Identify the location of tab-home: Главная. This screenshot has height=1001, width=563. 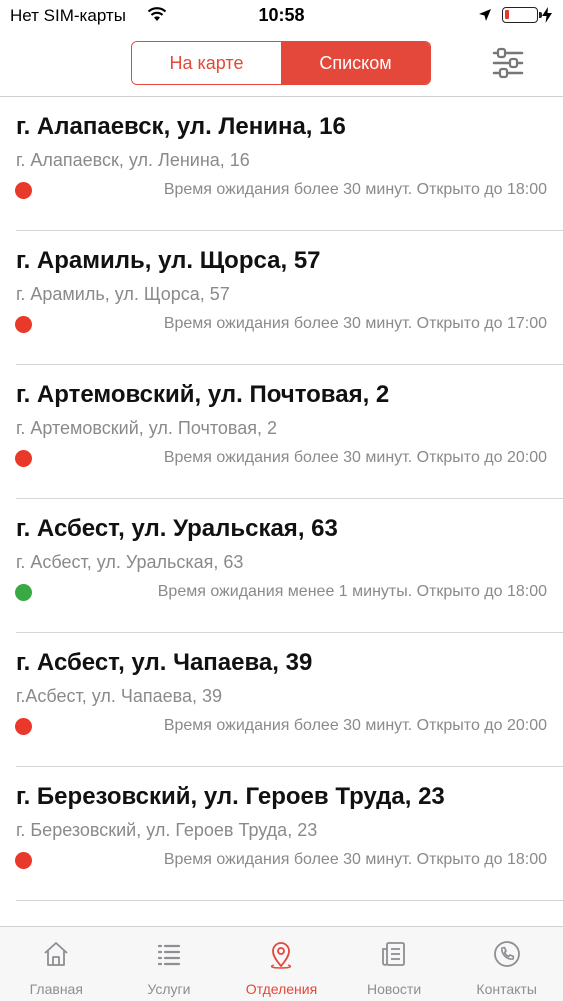
(56, 964).